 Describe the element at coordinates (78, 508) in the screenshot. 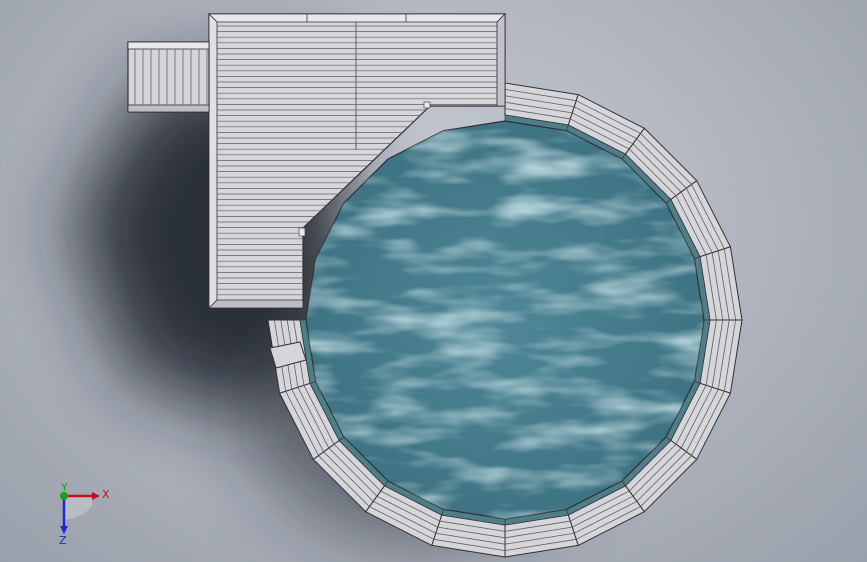

I see `triad-plane` at that location.